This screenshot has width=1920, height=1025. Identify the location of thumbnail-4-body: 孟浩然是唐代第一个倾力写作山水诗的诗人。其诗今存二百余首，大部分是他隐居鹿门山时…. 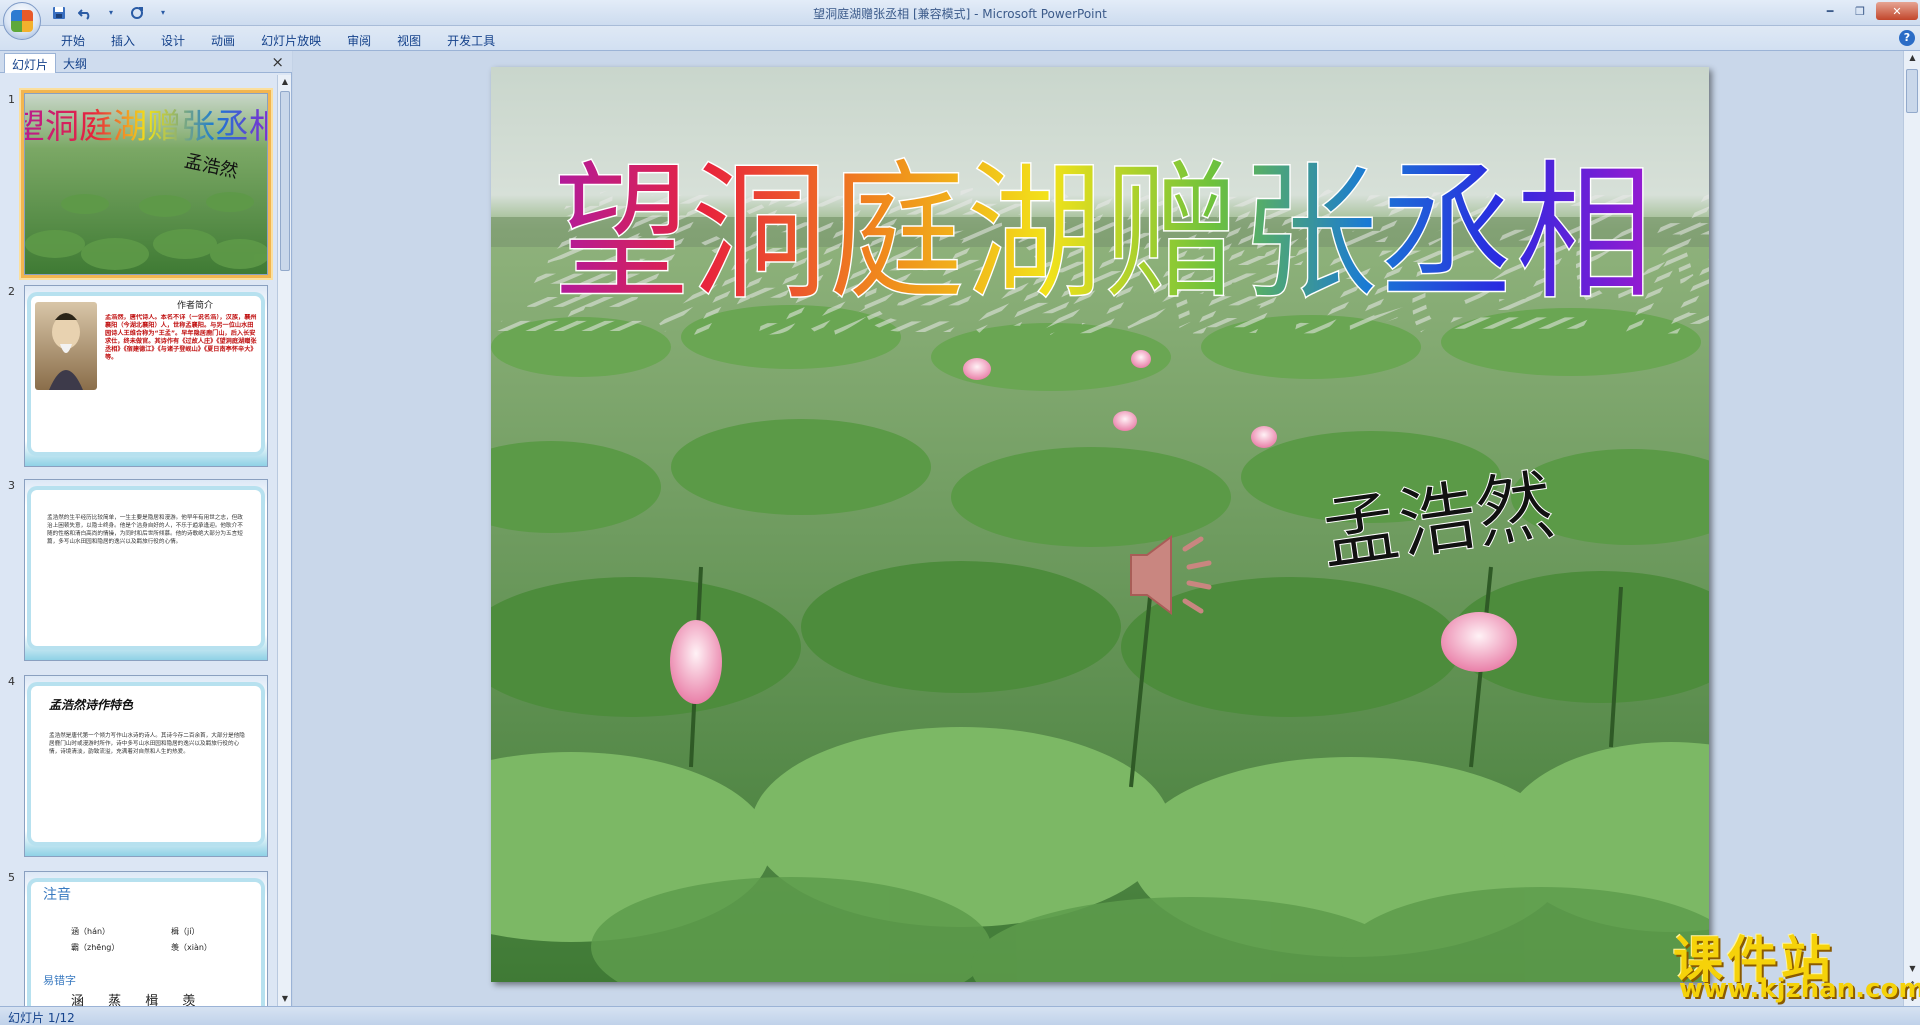
(147, 744).